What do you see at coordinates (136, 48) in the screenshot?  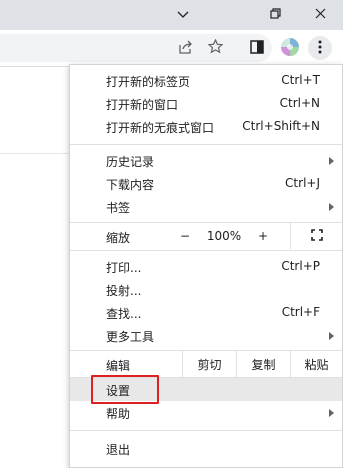 I see `address-bar` at bounding box center [136, 48].